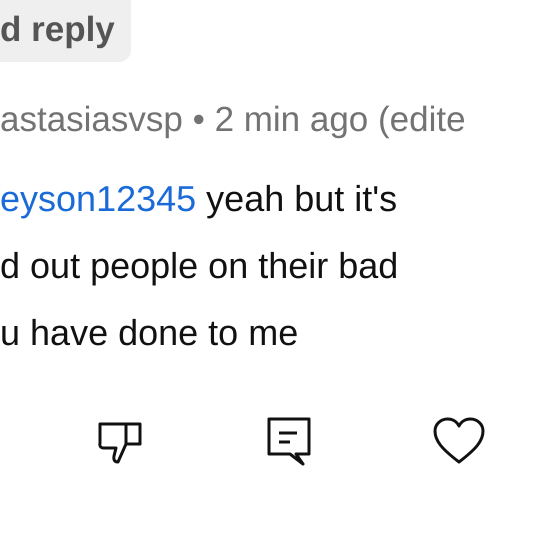 This screenshot has width=560, height=560. Describe the element at coordinates (98, 198) in the screenshot. I see `mention-link: eyson12345` at that location.